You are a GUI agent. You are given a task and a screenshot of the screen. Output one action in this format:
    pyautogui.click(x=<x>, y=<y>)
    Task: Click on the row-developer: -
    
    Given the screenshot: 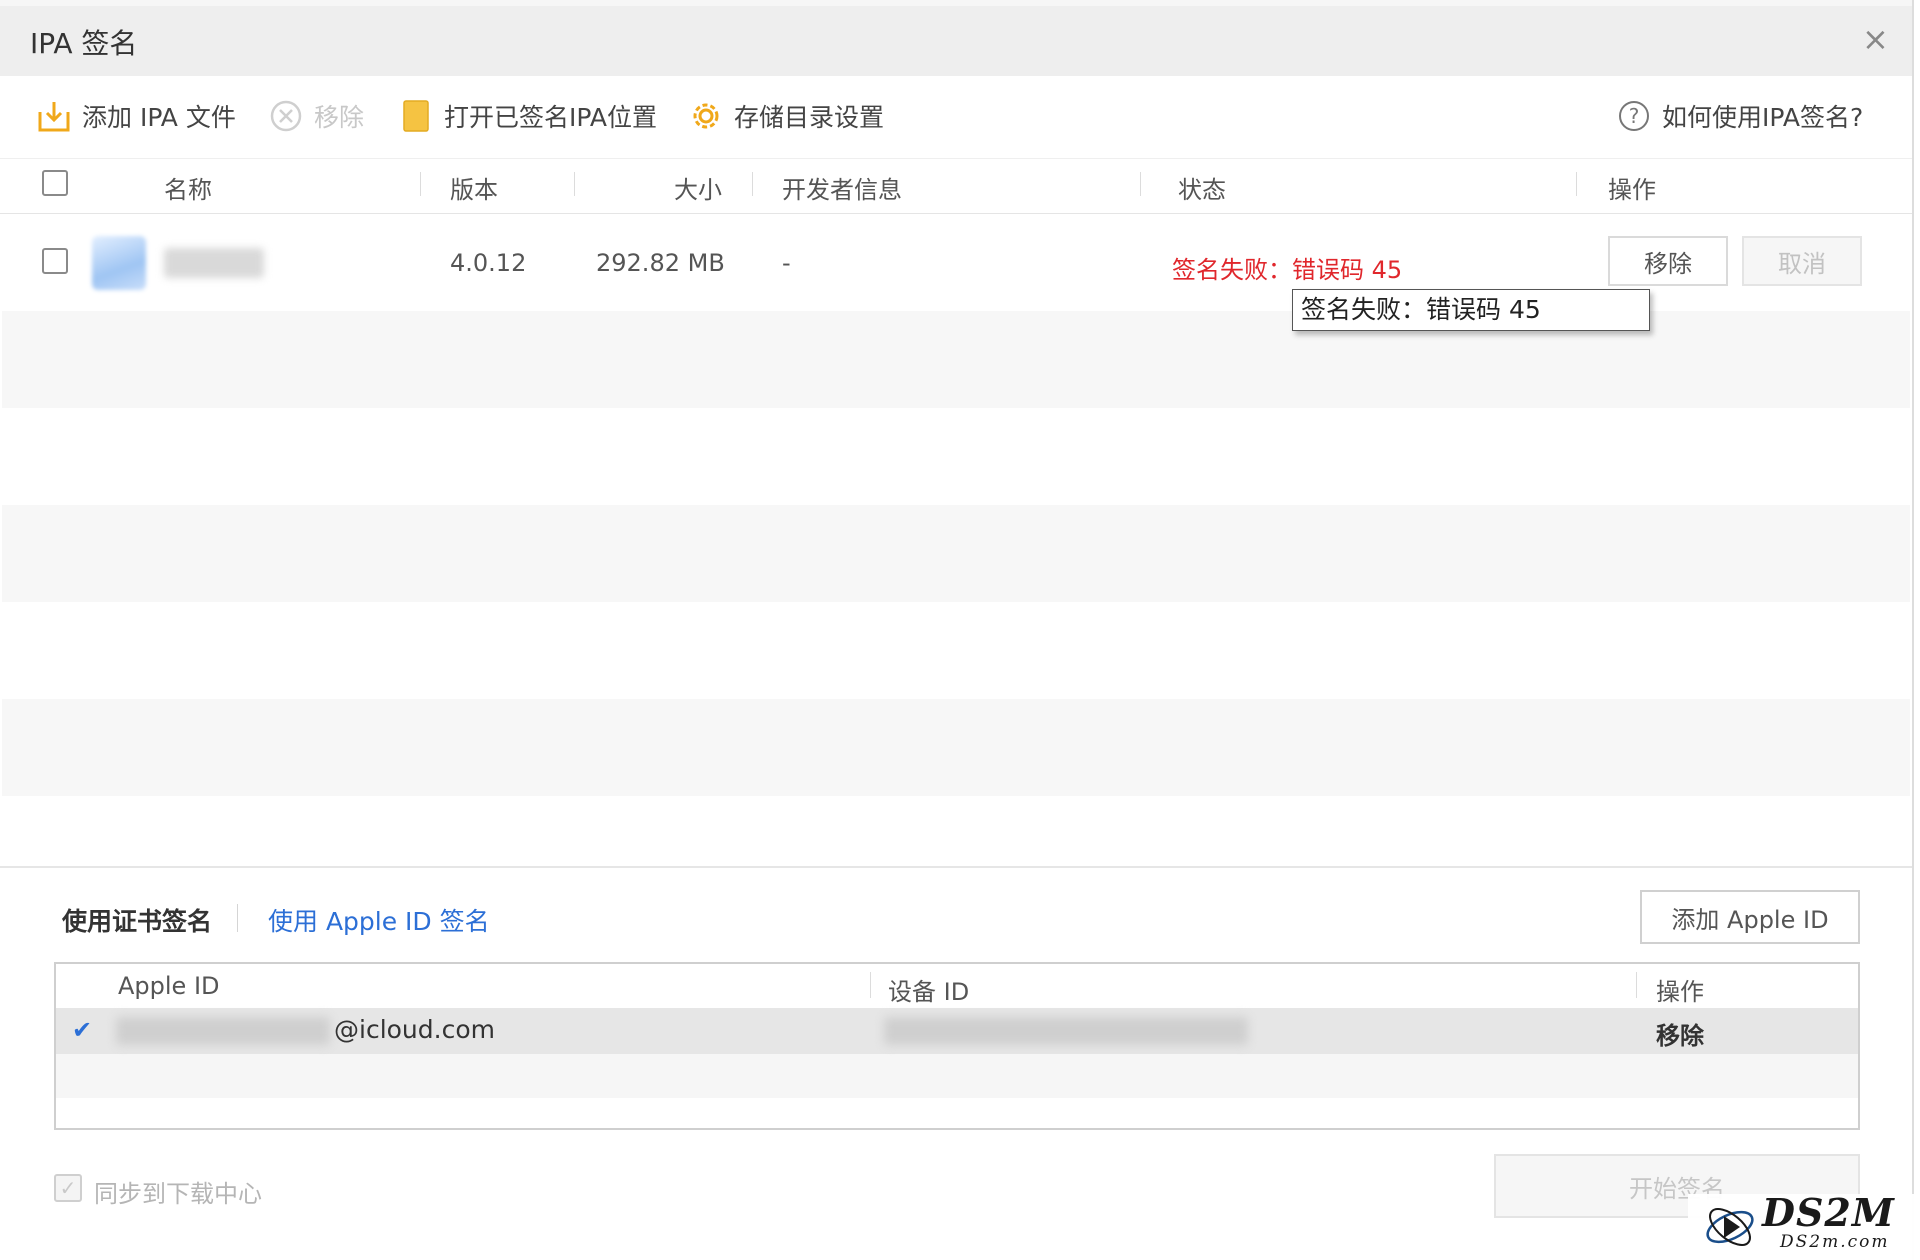 What is the action you would take?
    pyautogui.click(x=786, y=263)
    